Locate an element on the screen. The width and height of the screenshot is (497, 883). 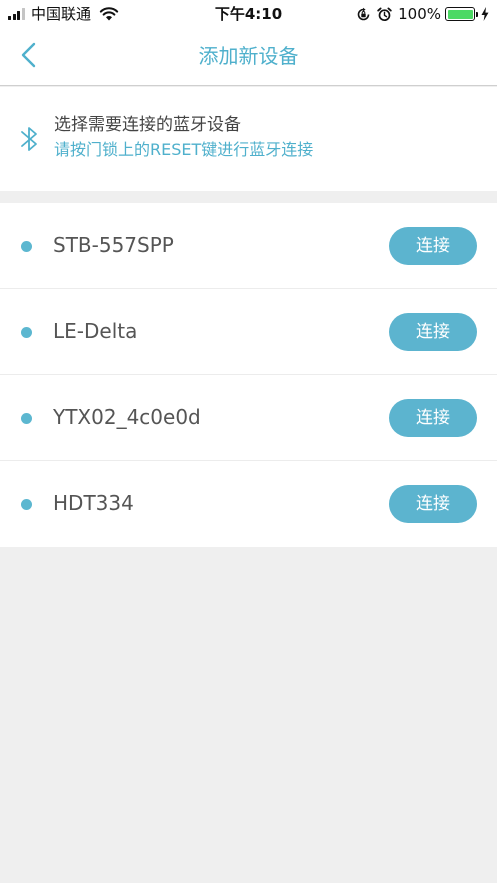
page-title: 添加新设备 is located at coordinates (248, 56).